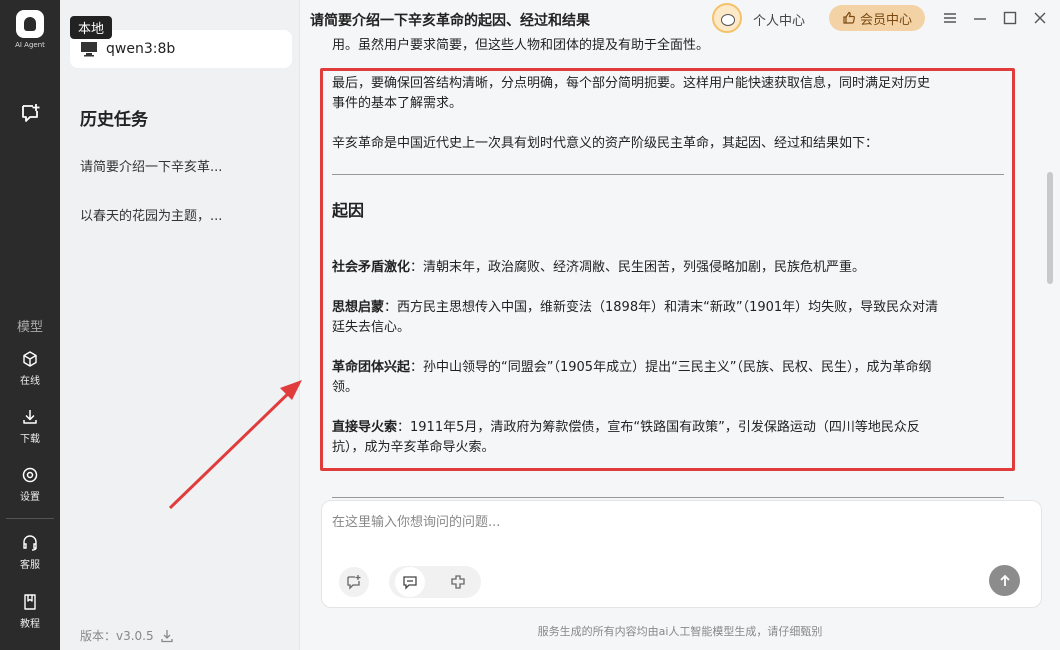  What do you see at coordinates (141, 49) in the screenshot?
I see `model-name: qwen3:8b` at bounding box center [141, 49].